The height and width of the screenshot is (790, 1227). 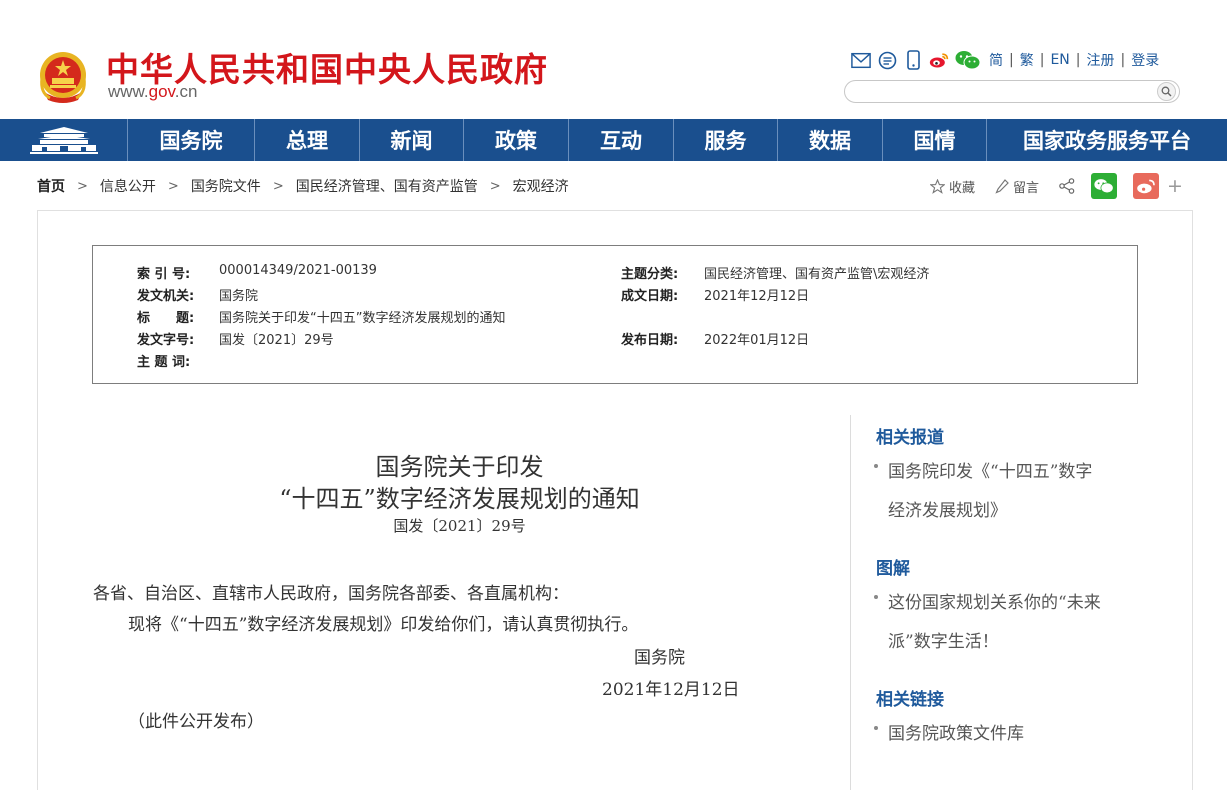 I want to click on related-report-link: 国务院印发《“十四五”数字 经济发展规划》, so click(x=1006, y=492).